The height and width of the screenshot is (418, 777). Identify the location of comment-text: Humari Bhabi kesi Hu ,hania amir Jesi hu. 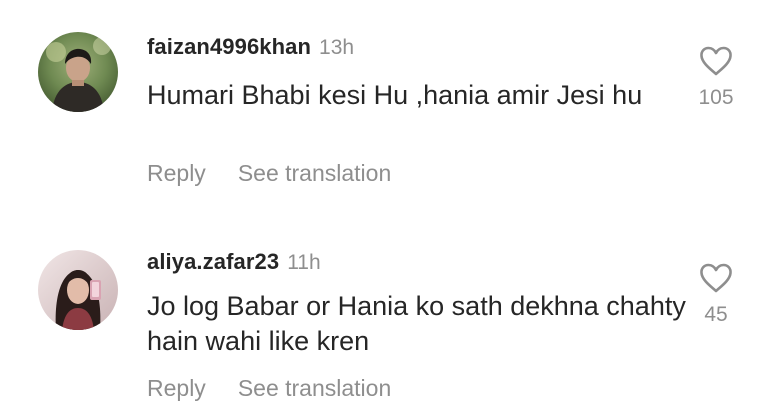
(395, 95).